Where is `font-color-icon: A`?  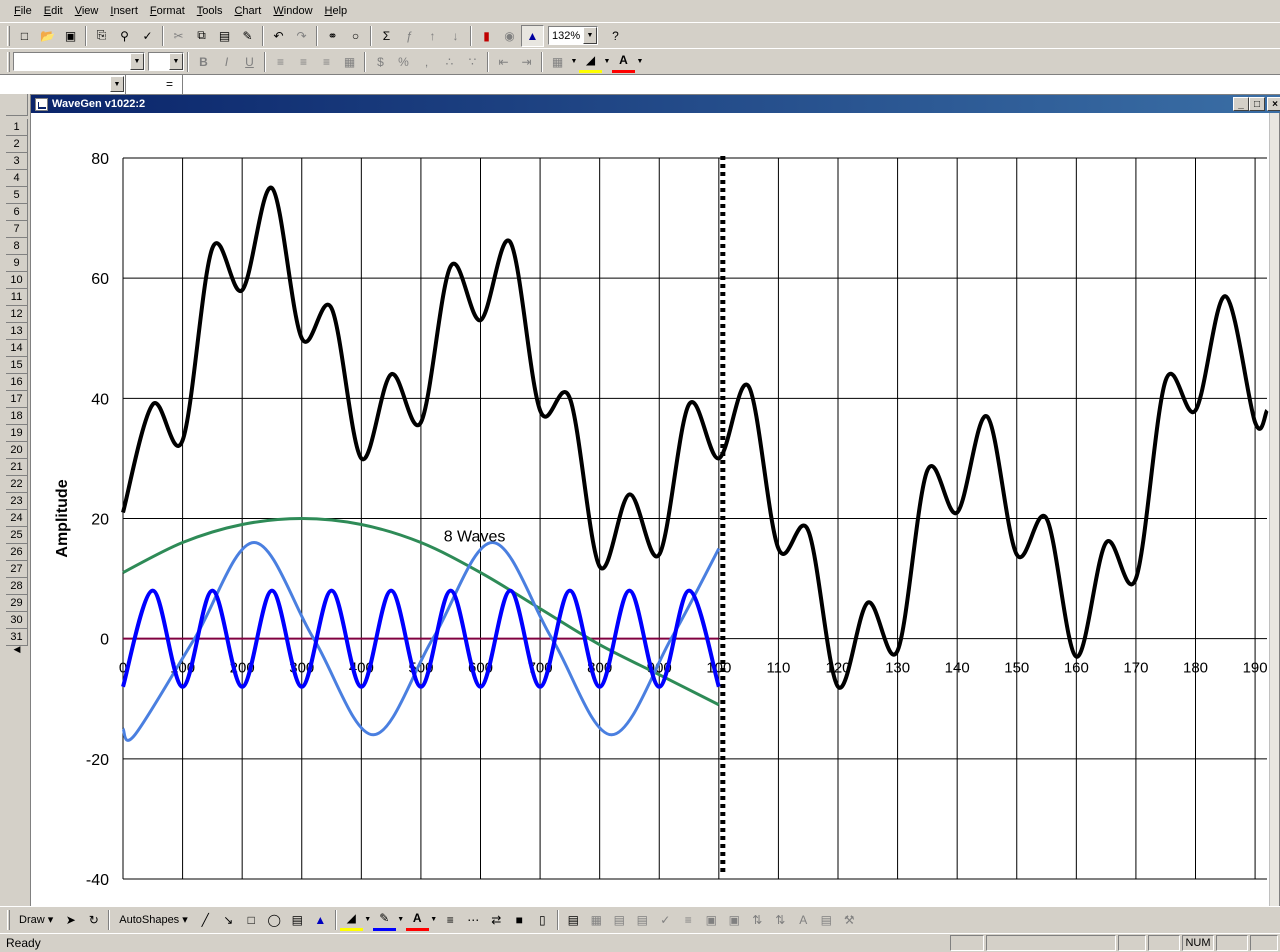
font-color-icon: A is located at coordinates (417, 920).